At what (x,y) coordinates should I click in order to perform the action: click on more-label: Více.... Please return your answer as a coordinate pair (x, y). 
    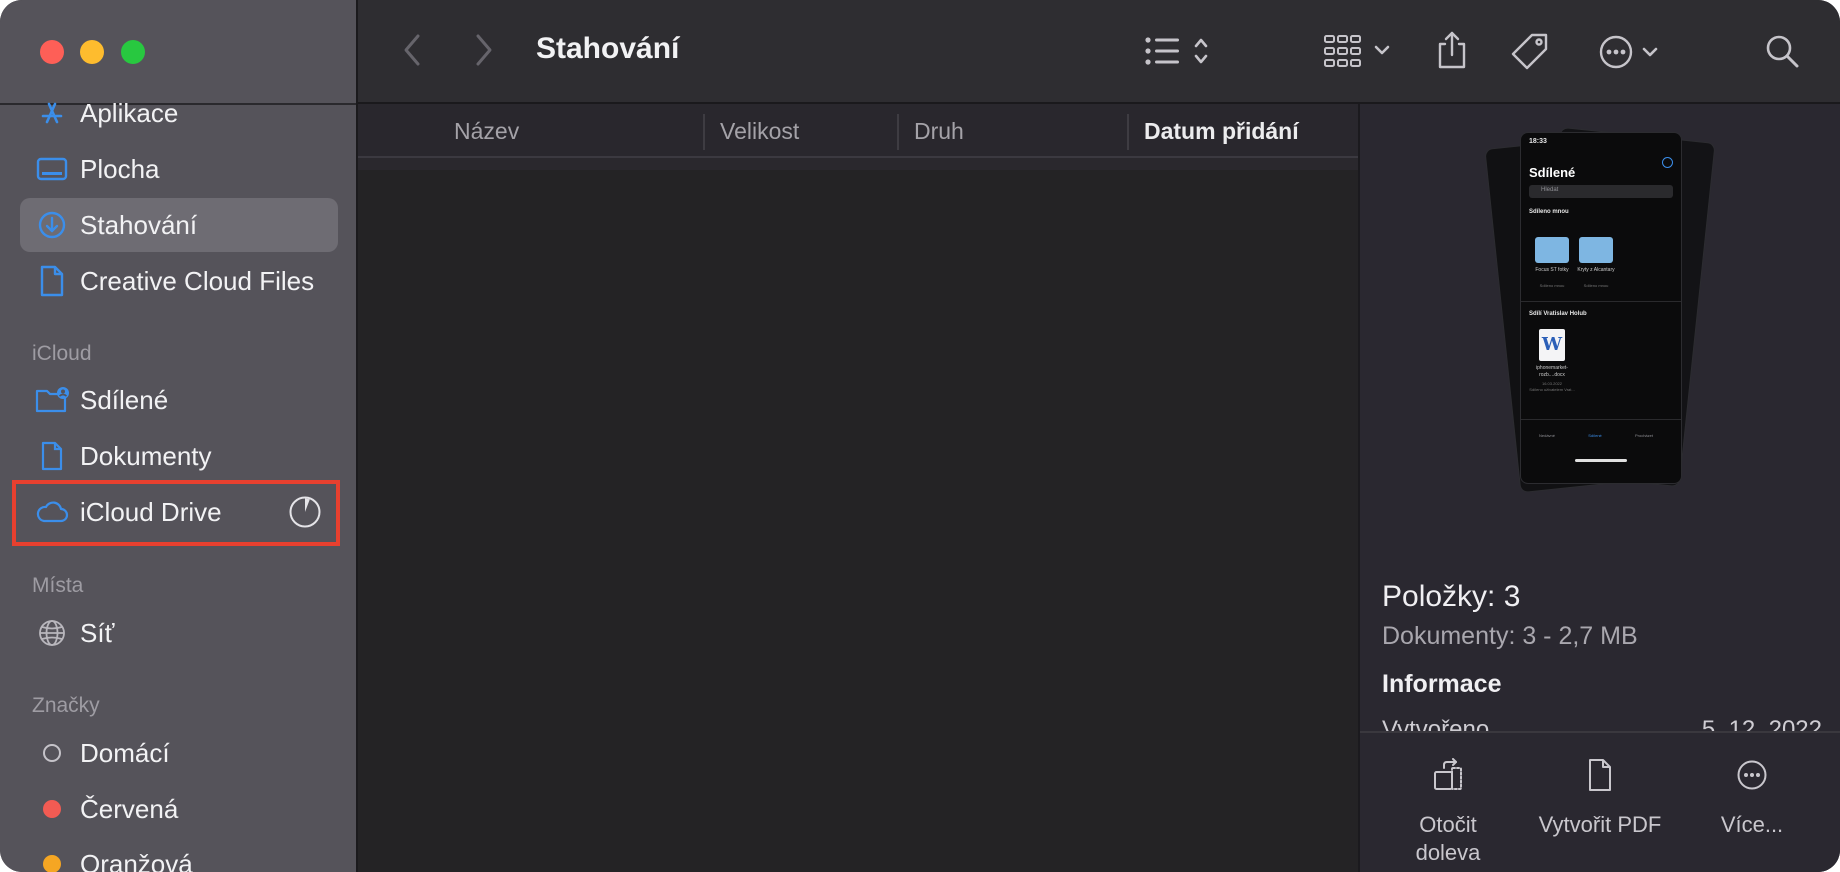
    Looking at the image, I should click on (1752, 824).